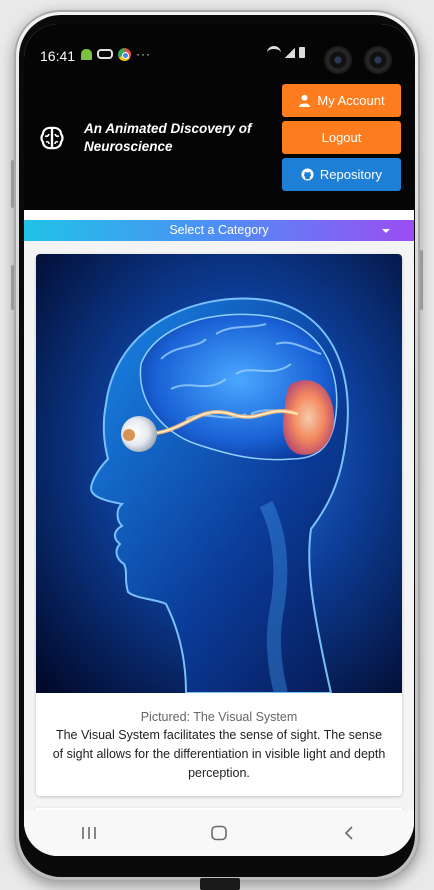  What do you see at coordinates (116, 54) in the screenshot?
I see `notification-icons: ···` at bounding box center [116, 54].